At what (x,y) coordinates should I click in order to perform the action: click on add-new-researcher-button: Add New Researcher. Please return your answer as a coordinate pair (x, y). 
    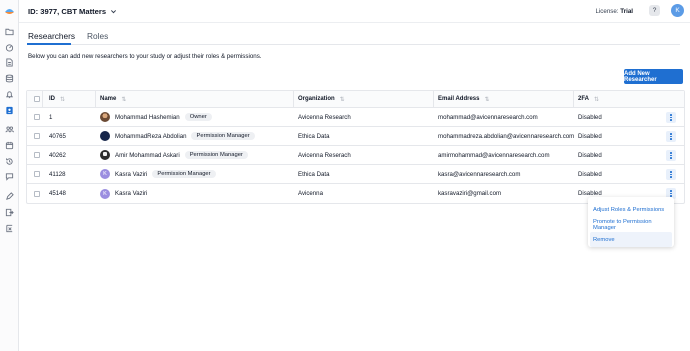
    Looking at the image, I should click on (653, 76).